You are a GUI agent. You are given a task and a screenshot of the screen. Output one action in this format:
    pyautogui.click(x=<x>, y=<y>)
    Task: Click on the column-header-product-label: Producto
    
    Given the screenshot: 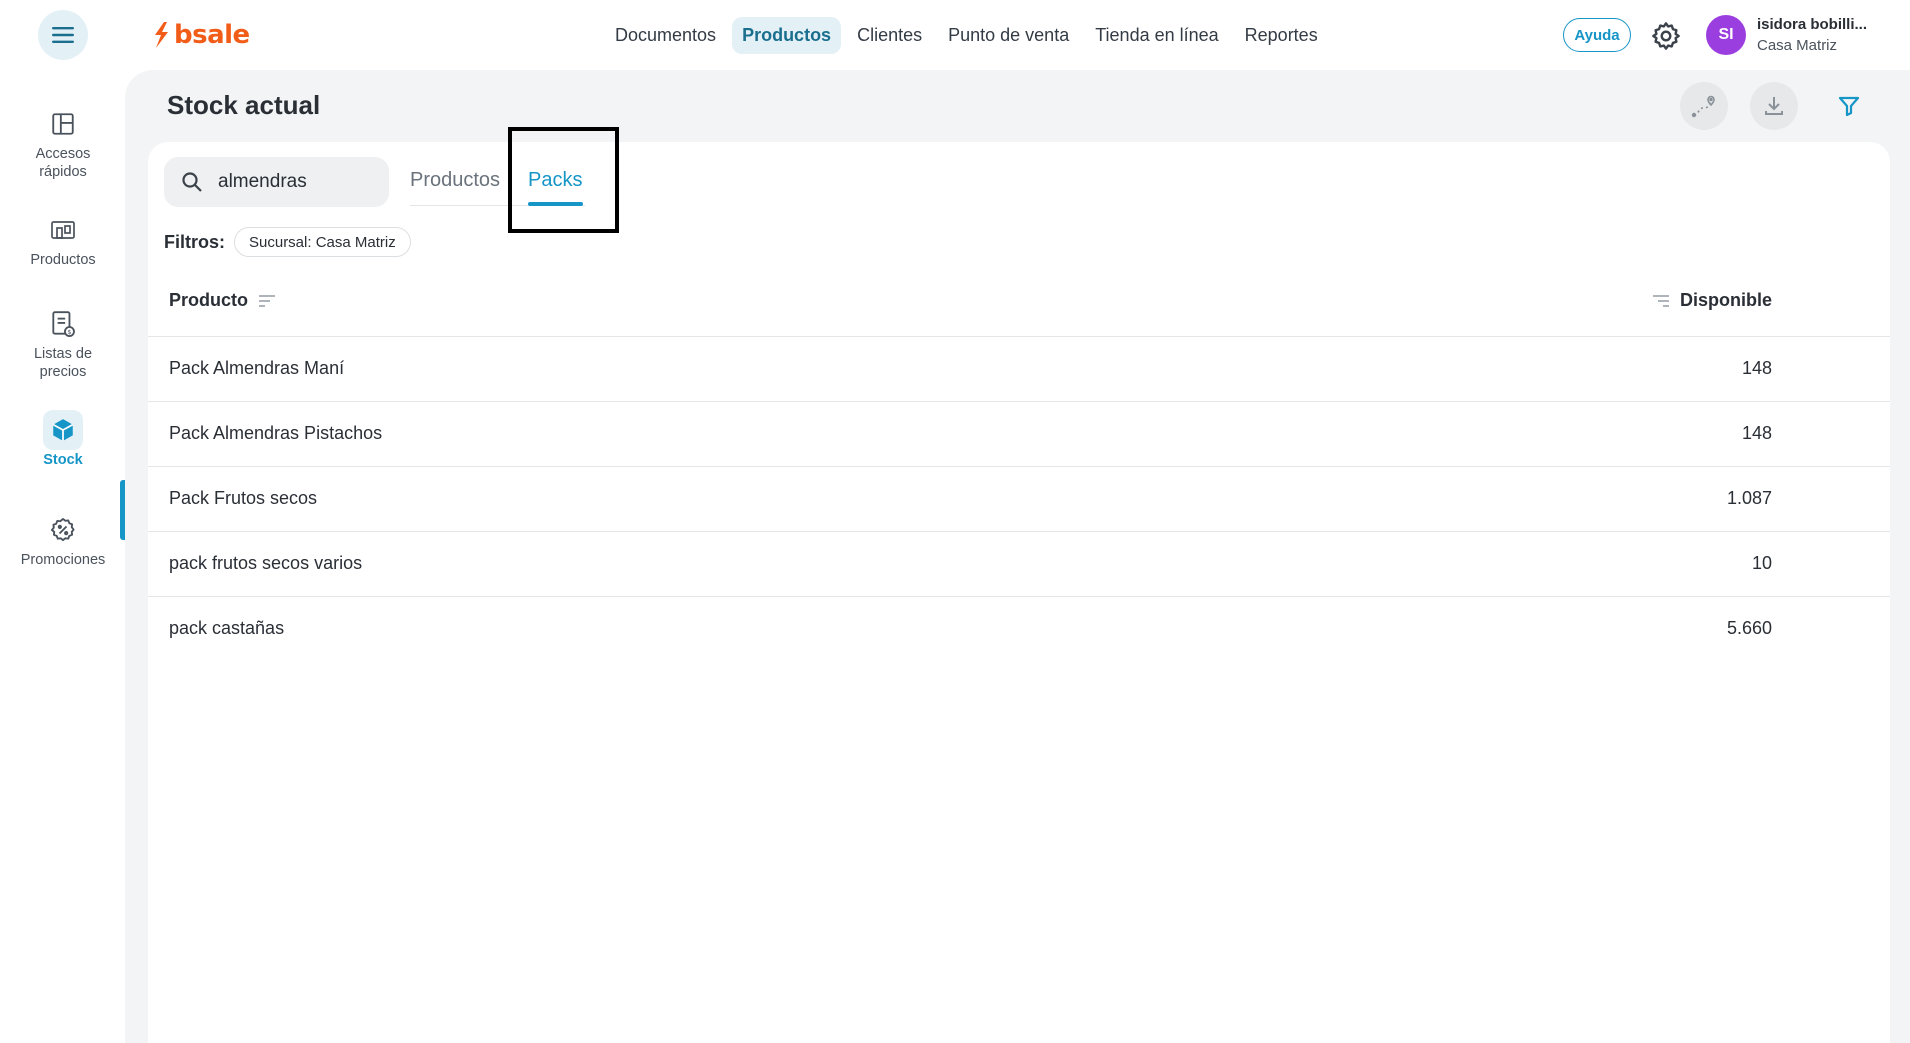 What is the action you would take?
    pyautogui.click(x=208, y=300)
    